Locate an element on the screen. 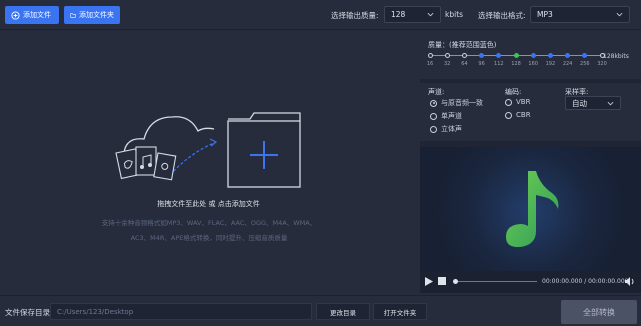 This screenshot has width=641, height=326. quality-unit: kbits is located at coordinates (454, 14).